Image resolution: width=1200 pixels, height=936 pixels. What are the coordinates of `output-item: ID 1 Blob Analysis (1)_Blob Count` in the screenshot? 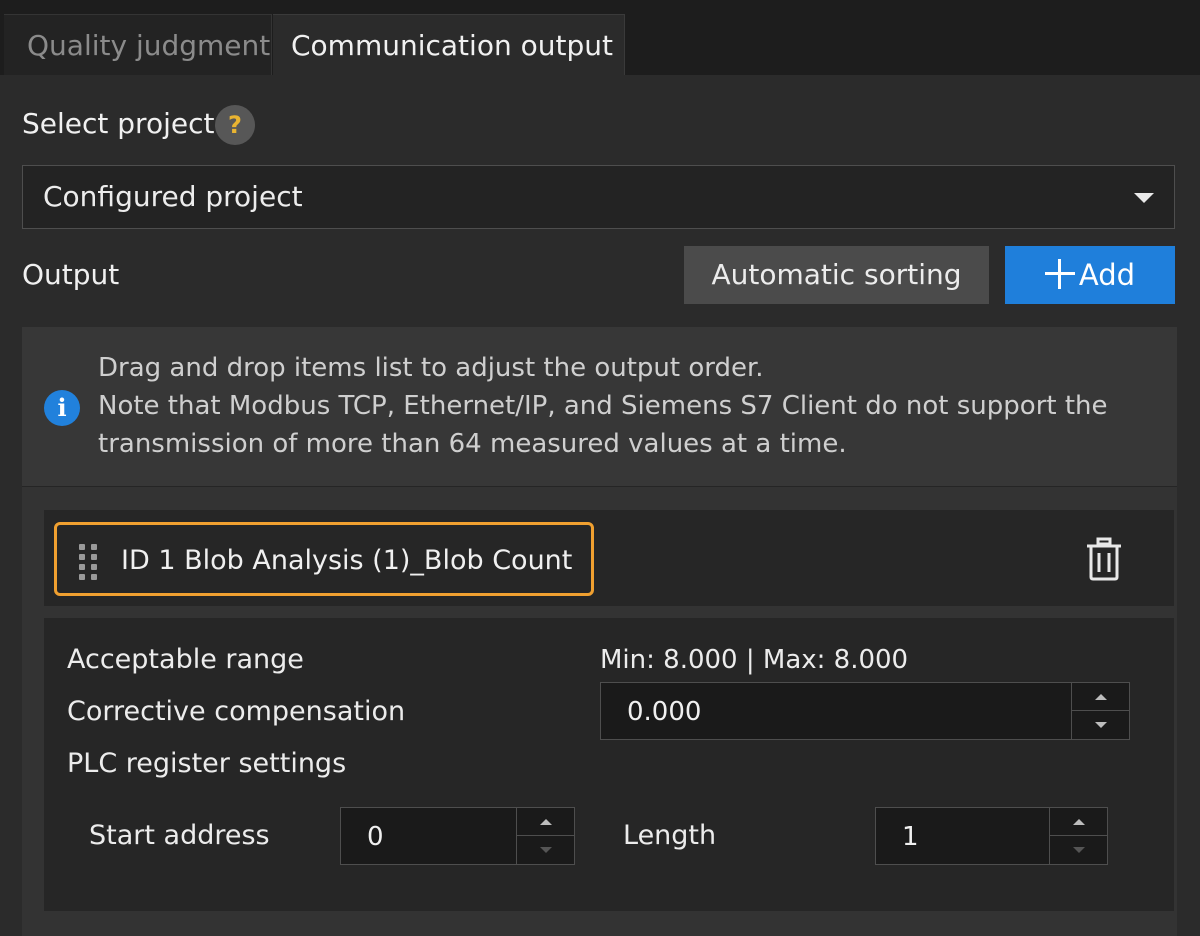 It's located at (609, 558).